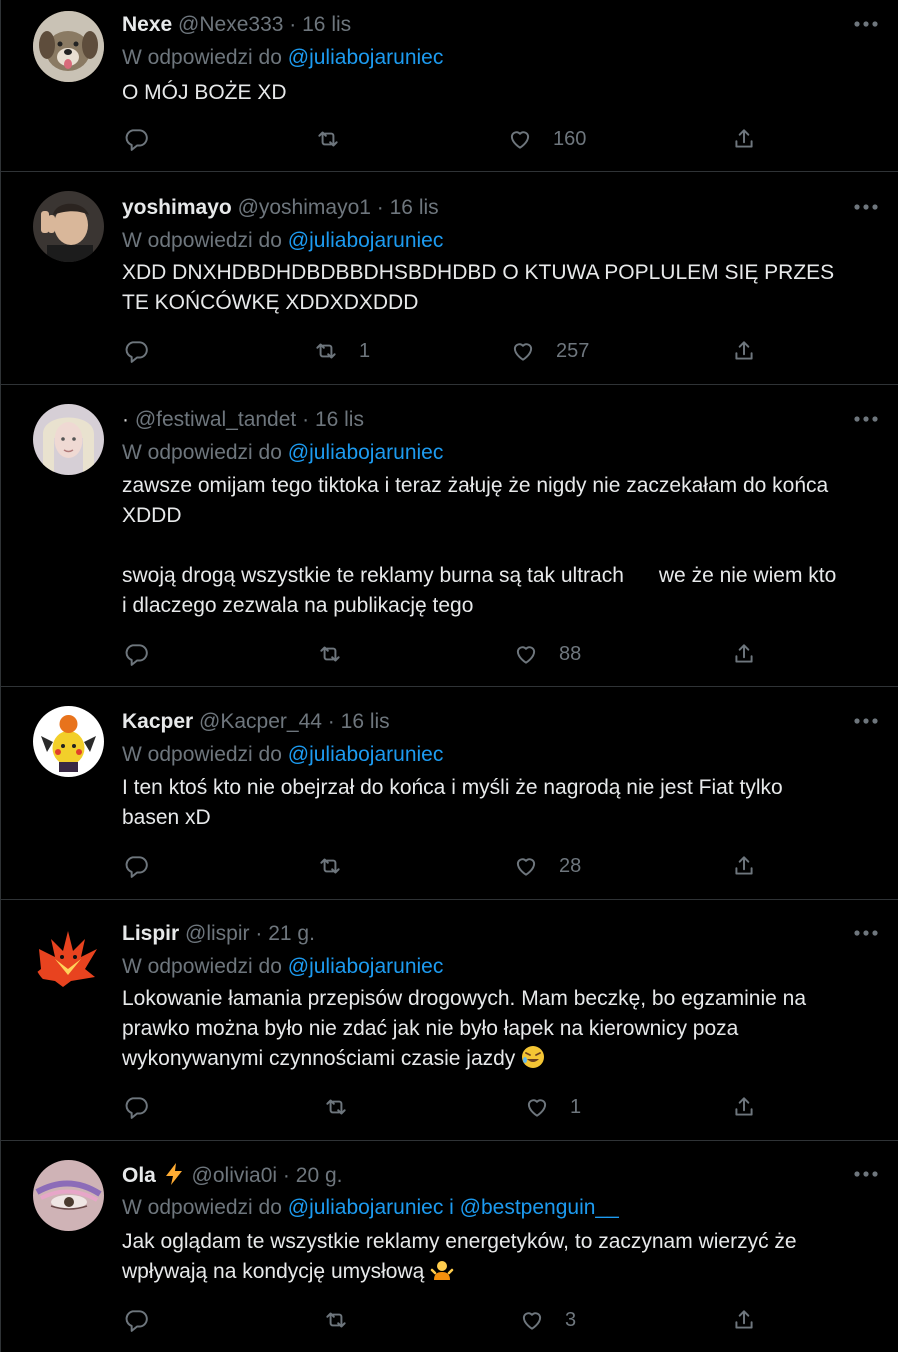 The width and height of the screenshot is (898, 1352). Describe the element at coordinates (341, 351) in the screenshot. I see `retweet-button: 1` at that location.